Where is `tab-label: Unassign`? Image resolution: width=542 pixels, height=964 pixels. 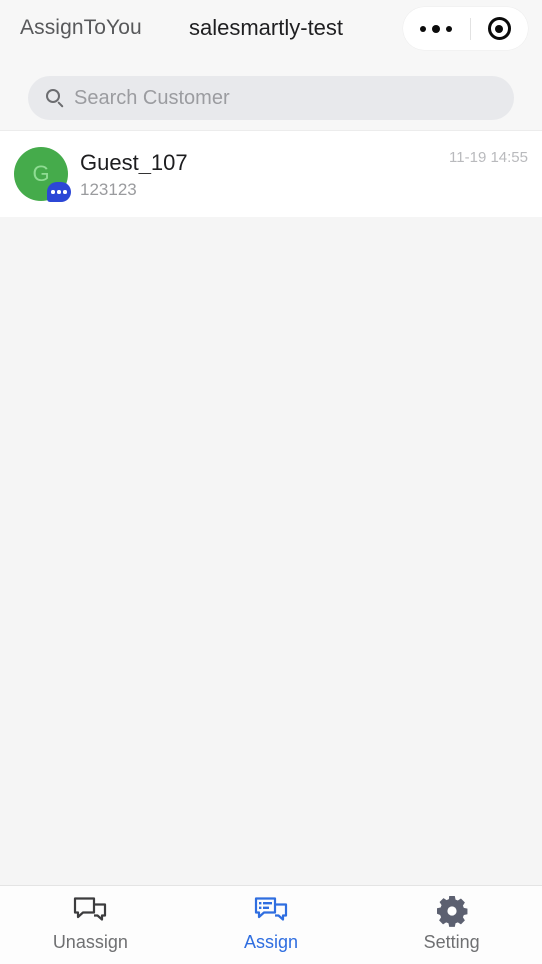
tab-label: Unassign is located at coordinates (90, 942).